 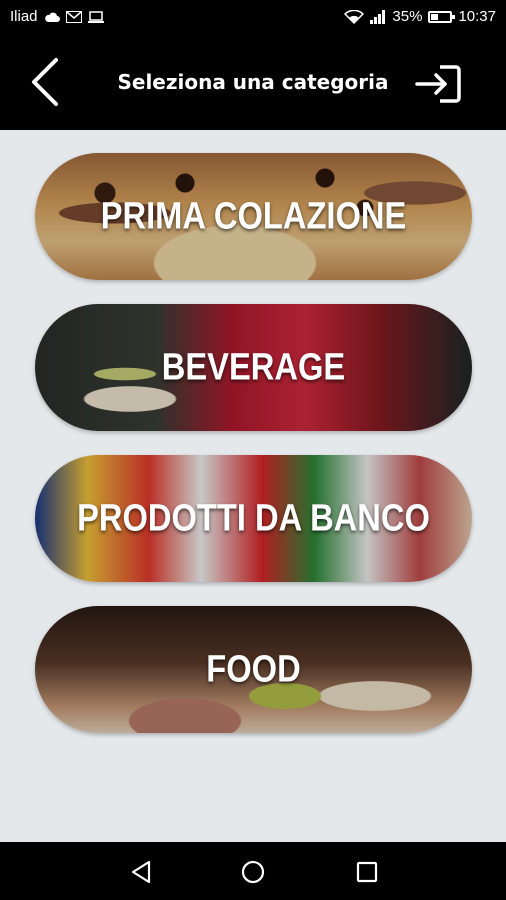 I want to click on login-icon, so click(x=438, y=84).